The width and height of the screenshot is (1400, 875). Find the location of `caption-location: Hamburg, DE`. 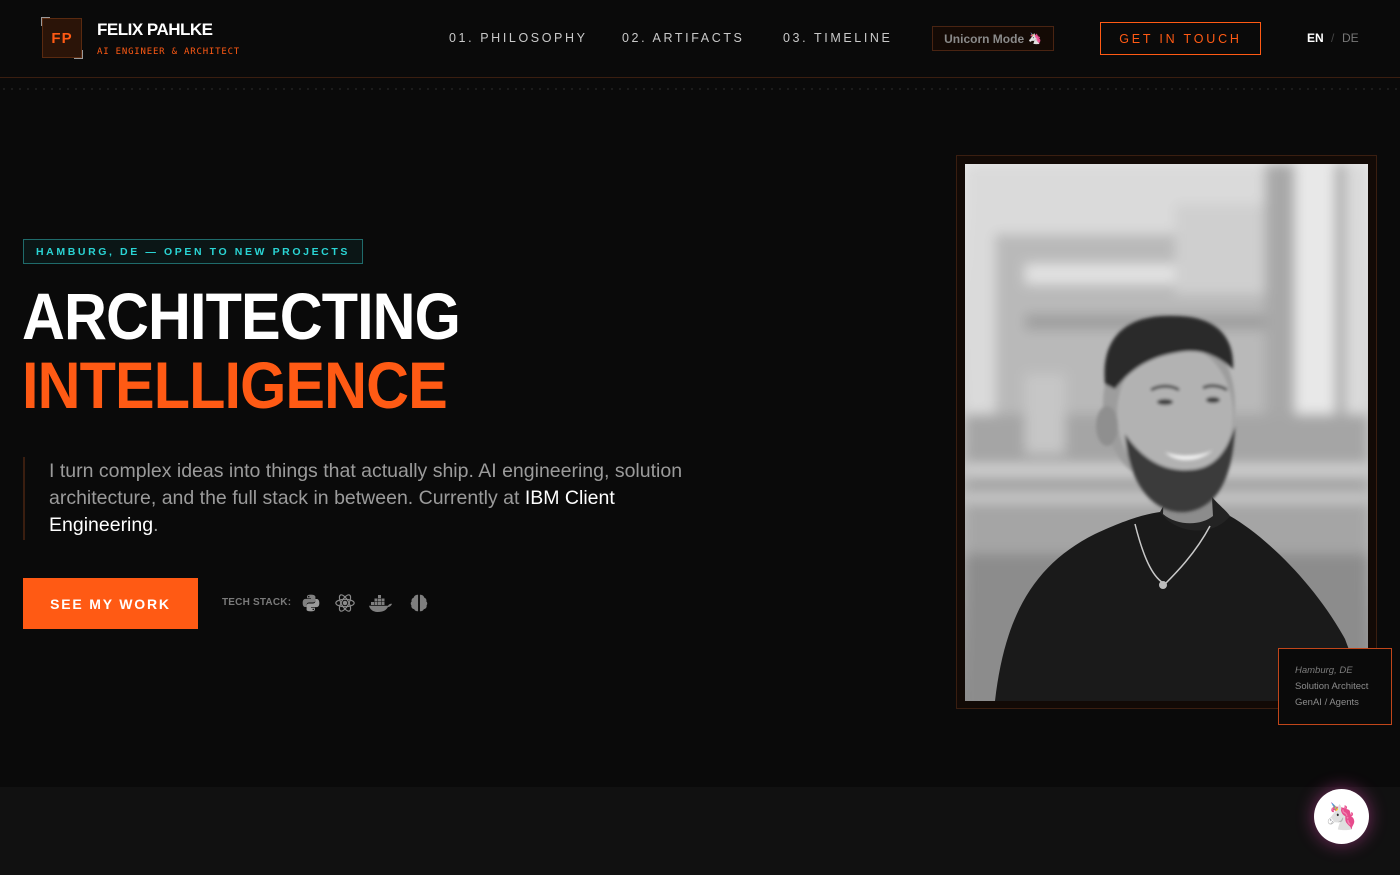

caption-location: Hamburg, DE is located at coordinates (1324, 670).